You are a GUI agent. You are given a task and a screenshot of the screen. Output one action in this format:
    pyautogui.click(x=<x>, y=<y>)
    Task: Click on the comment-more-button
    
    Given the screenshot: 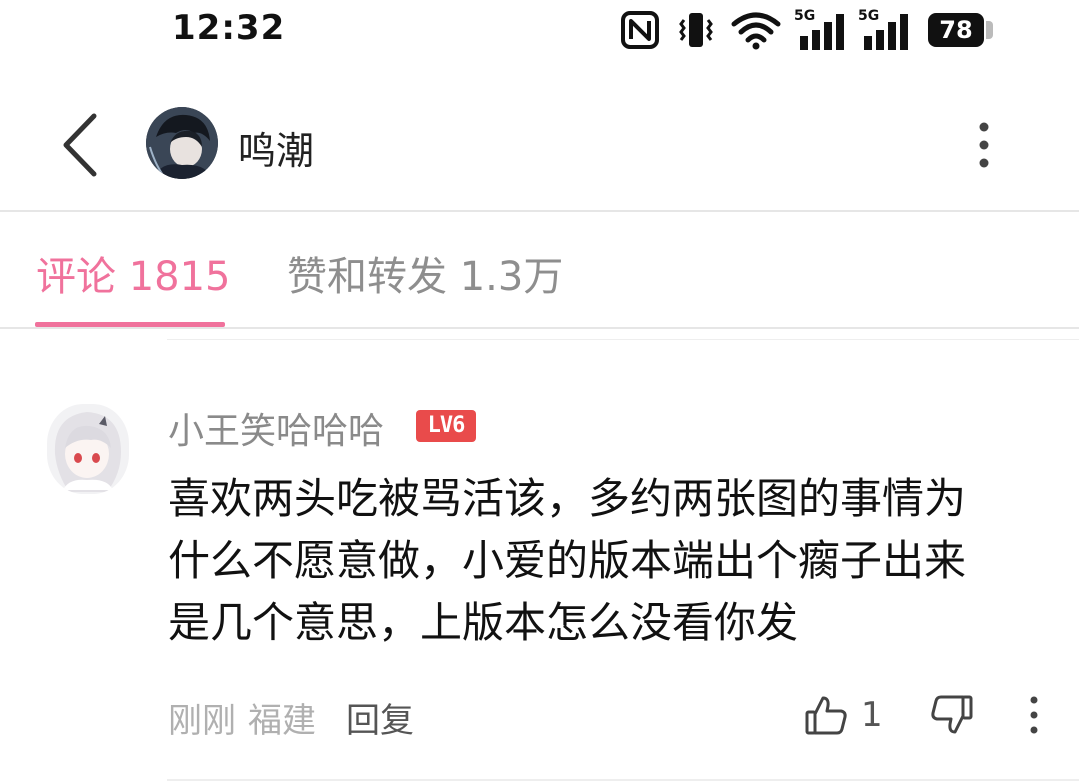 What is the action you would take?
    pyautogui.click(x=1034, y=715)
    